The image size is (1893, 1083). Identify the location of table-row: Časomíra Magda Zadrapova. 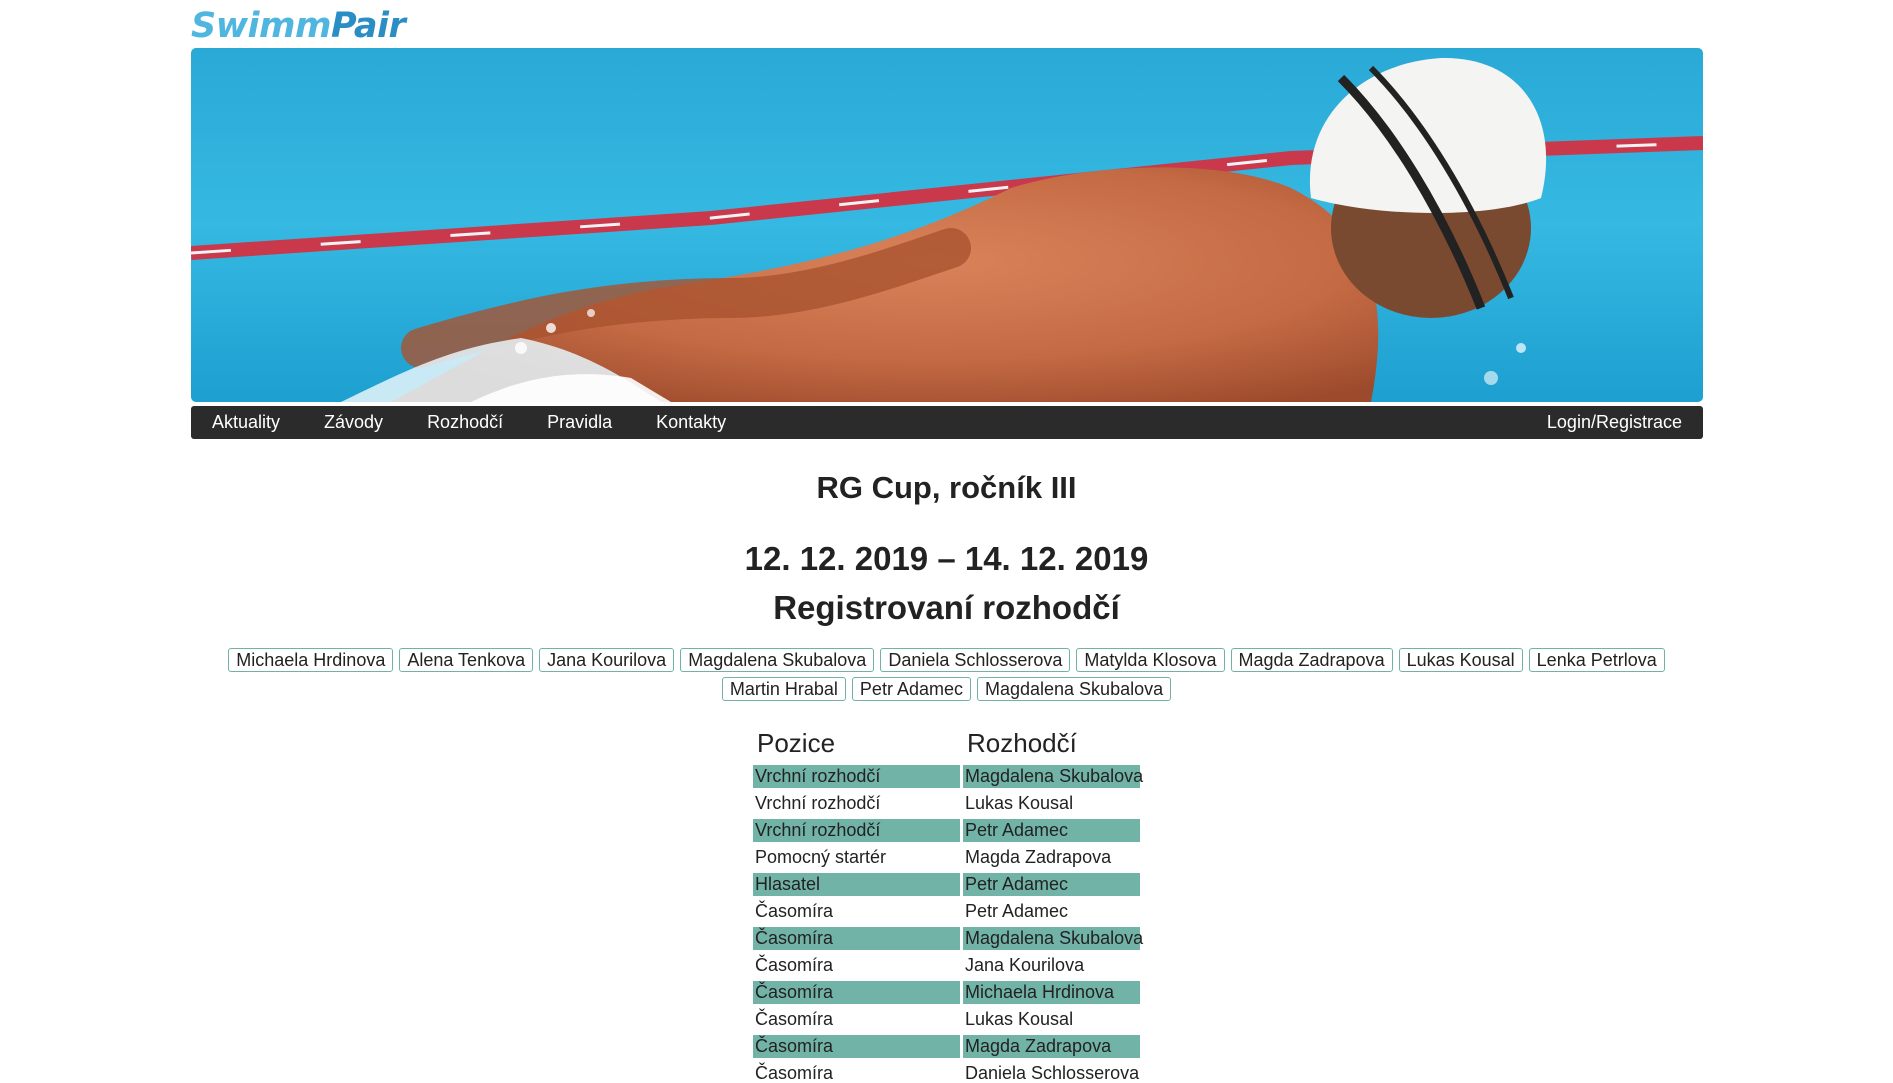
(946, 1046).